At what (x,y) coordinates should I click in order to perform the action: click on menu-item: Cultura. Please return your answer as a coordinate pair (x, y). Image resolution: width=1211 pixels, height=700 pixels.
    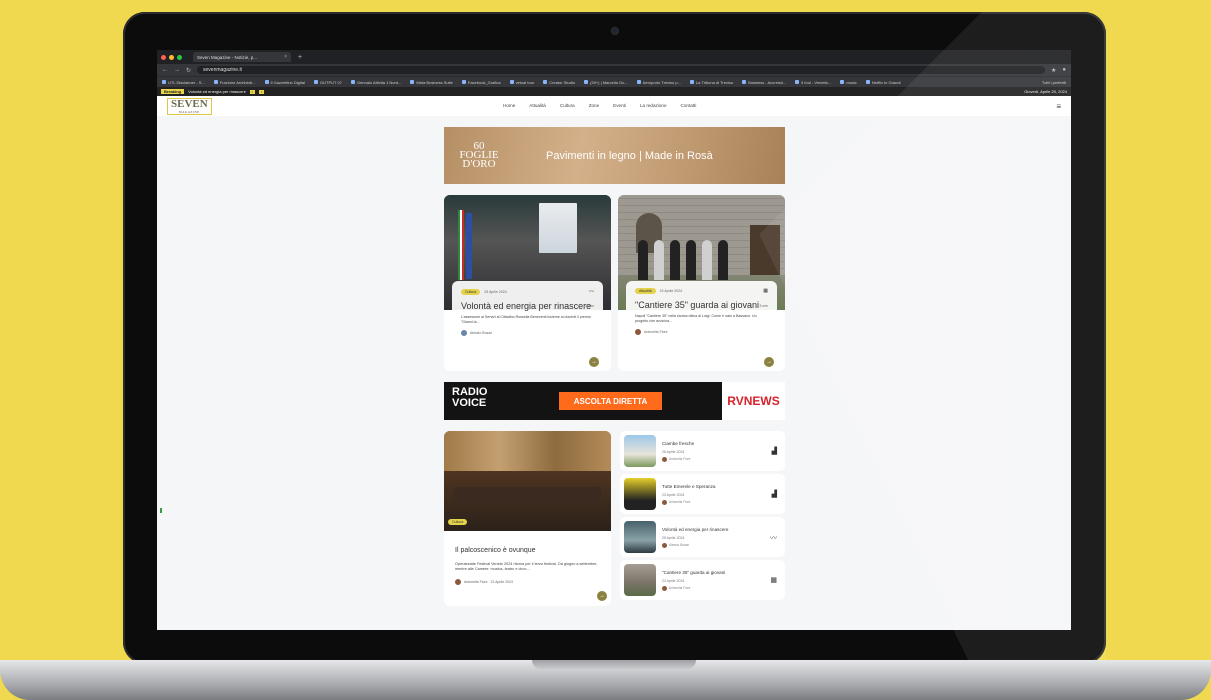
    Looking at the image, I should click on (567, 105).